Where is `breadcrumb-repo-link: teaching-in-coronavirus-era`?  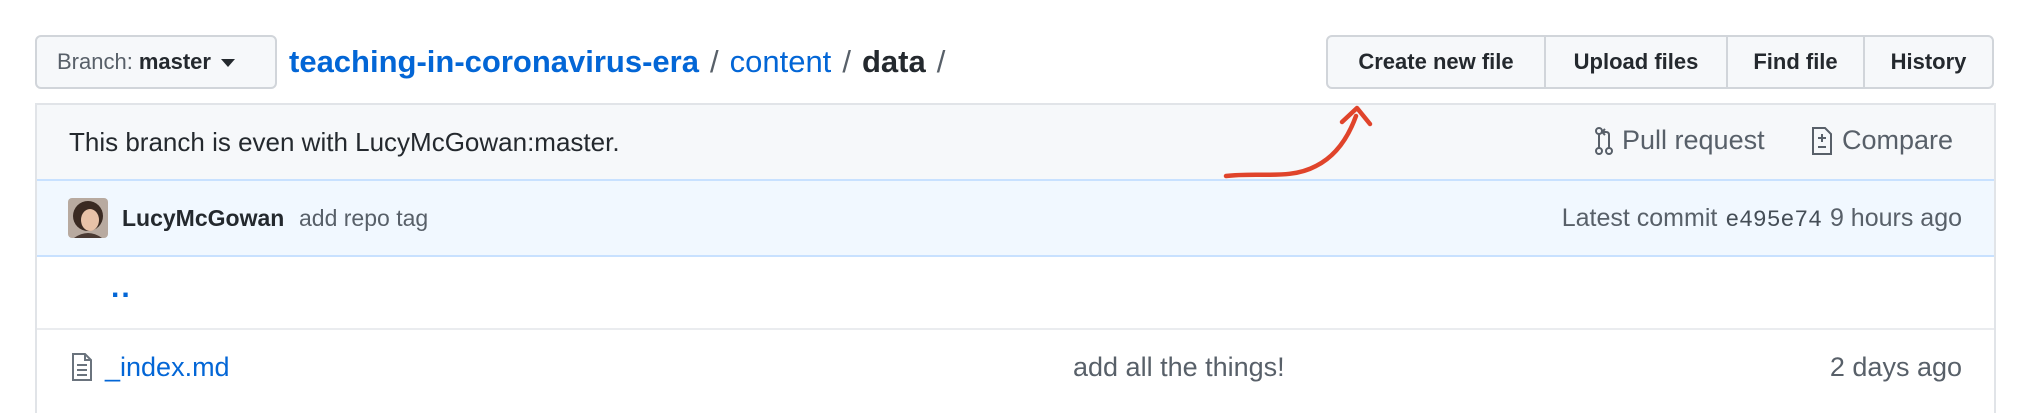 breadcrumb-repo-link: teaching-in-coronavirus-era is located at coordinates (494, 62).